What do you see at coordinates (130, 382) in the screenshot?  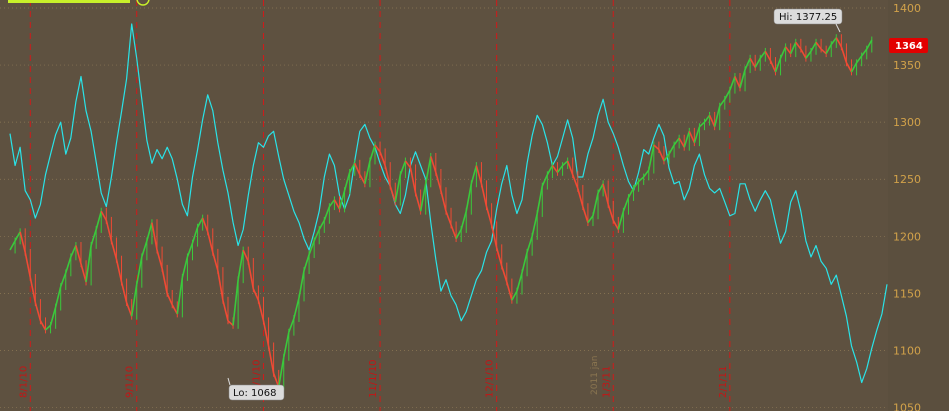 I see `date-label: 9/1/10` at bounding box center [130, 382].